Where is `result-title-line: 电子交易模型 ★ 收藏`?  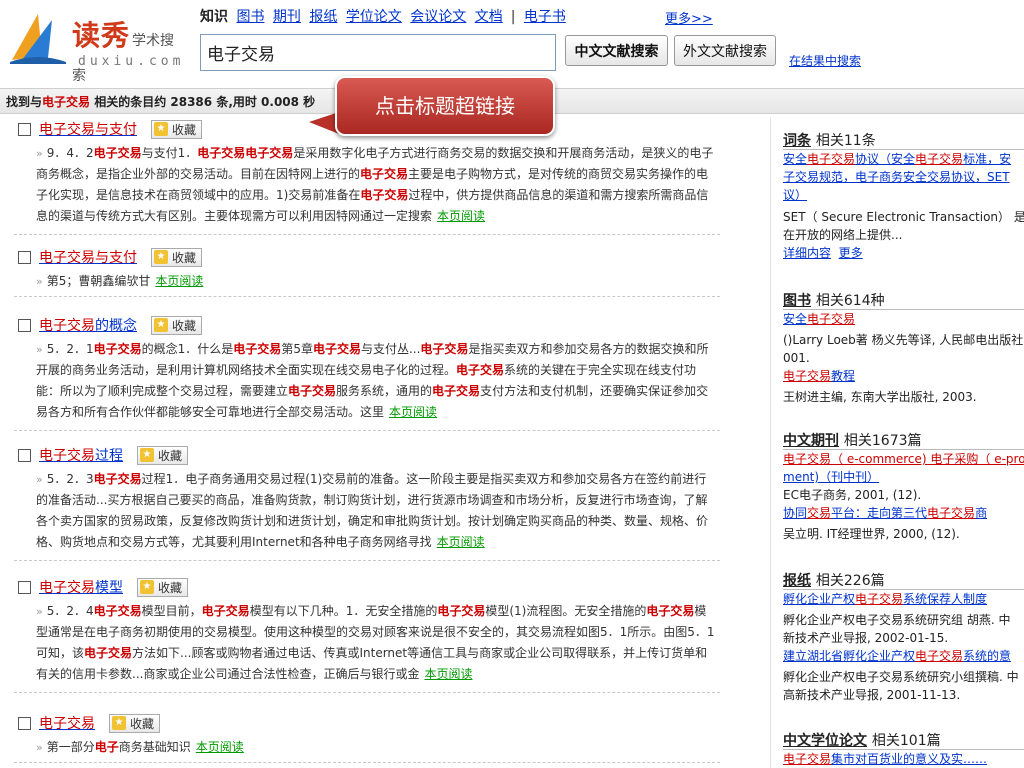 result-title-line: 电子交易模型 ★ 收藏 is located at coordinates (103, 587).